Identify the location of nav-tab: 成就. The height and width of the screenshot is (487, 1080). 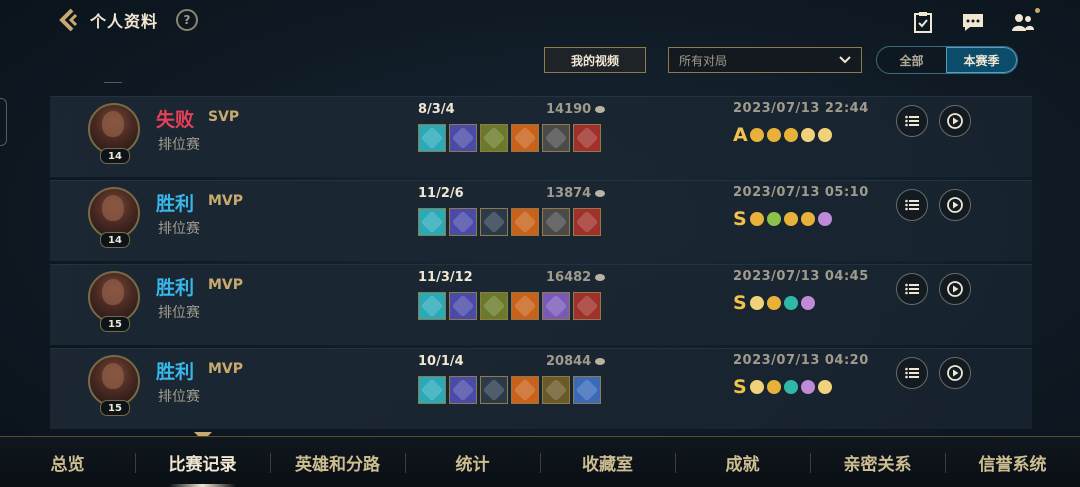
(742, 462).